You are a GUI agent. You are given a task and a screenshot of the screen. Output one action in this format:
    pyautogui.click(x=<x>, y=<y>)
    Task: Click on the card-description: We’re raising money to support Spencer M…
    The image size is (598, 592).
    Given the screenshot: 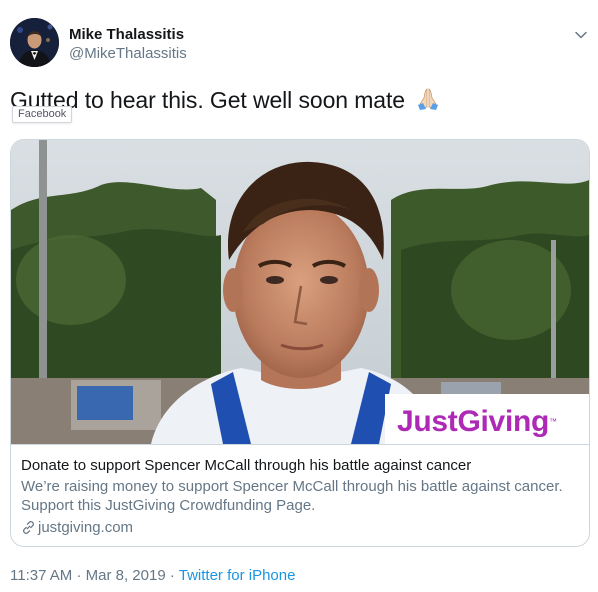 What is the action you would take?
    pyautogui.click(x=292, y=496)
    